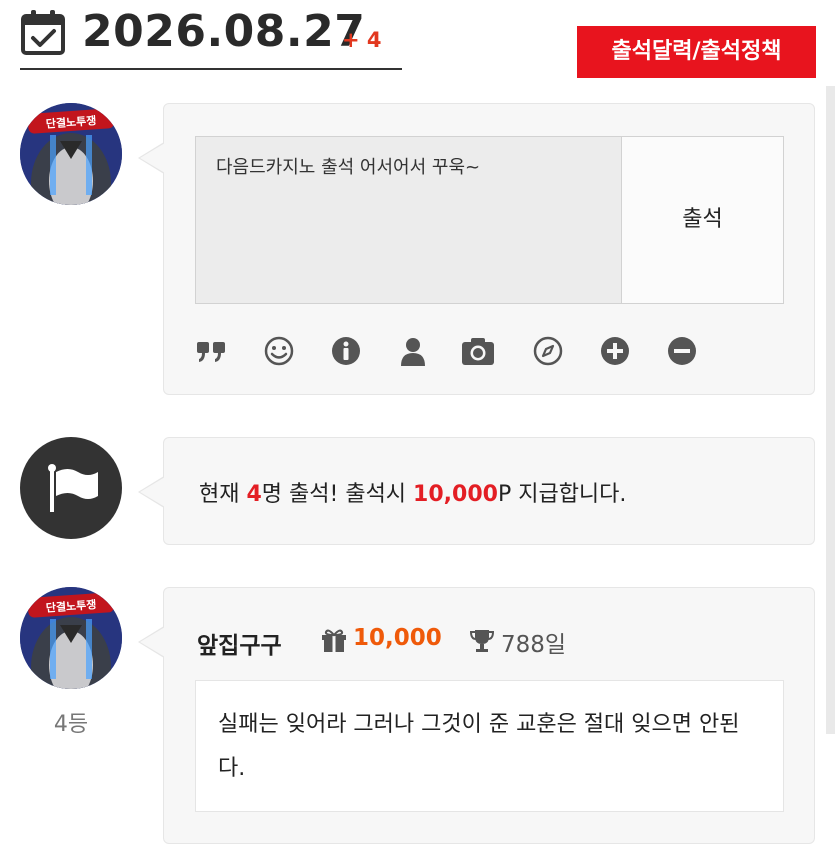 The width and height of the screenshot is (835, 860). I want to click on calendar-check-icon, so click(43, 32).